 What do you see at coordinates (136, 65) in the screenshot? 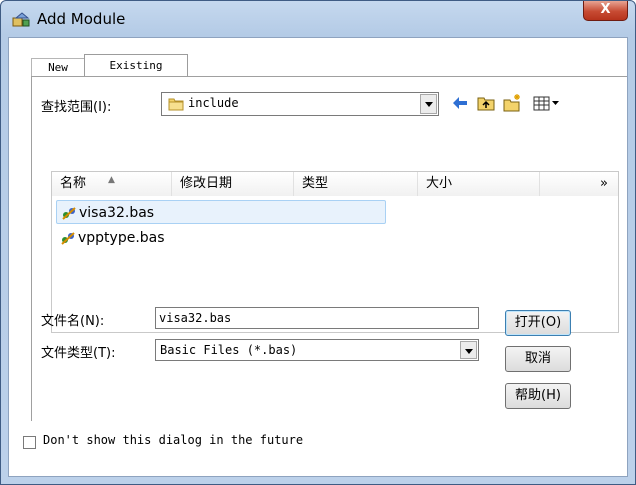
I see `tab-existing: Existing` at bounding box center [136, 65].